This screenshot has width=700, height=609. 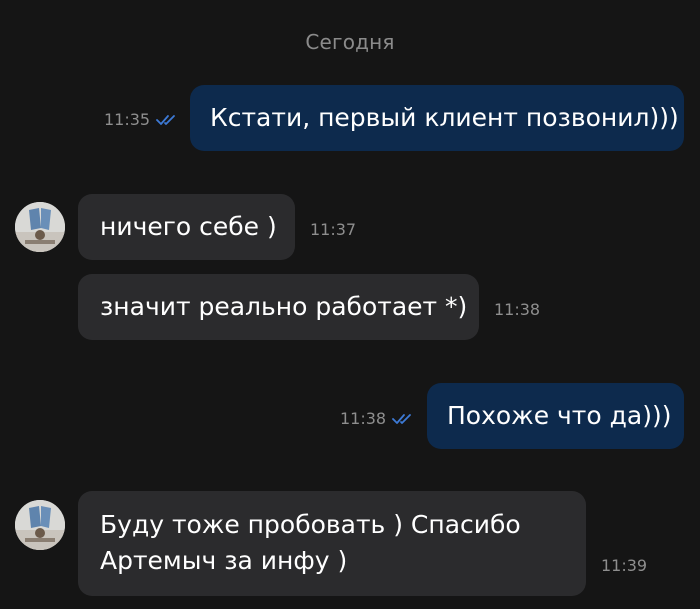 I want to click on message-text: Похоже что да))), so click(x=559, y=415).